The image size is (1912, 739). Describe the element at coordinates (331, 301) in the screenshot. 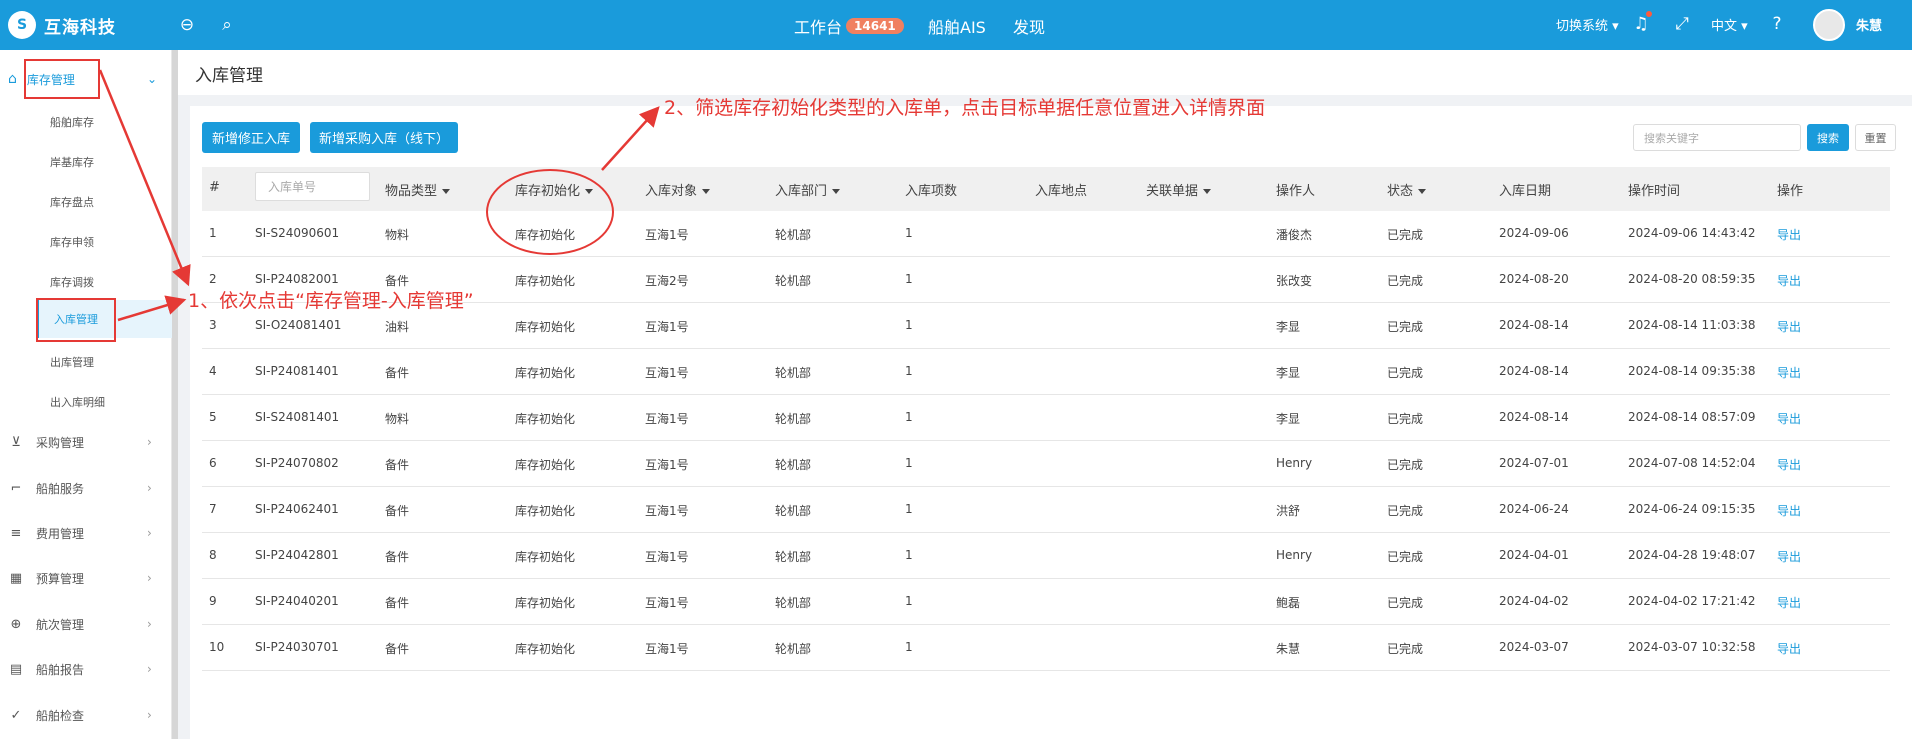

I see `annotation-step1: 1、依次点击“库存管理-入库管理”` at that location.